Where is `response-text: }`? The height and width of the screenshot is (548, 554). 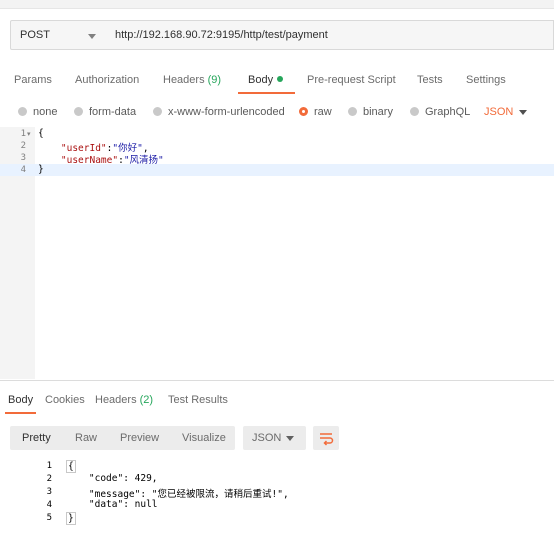 response-text: } is located at coordinates (71, 518).